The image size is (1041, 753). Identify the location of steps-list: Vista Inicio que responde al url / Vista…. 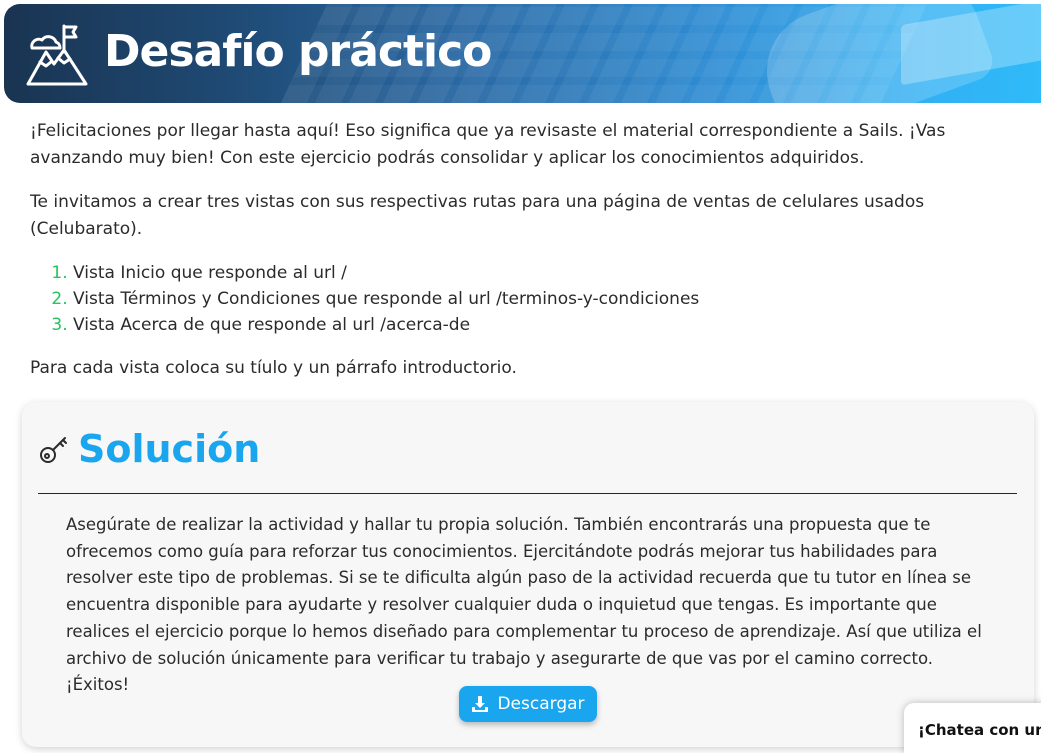
(530, 299).